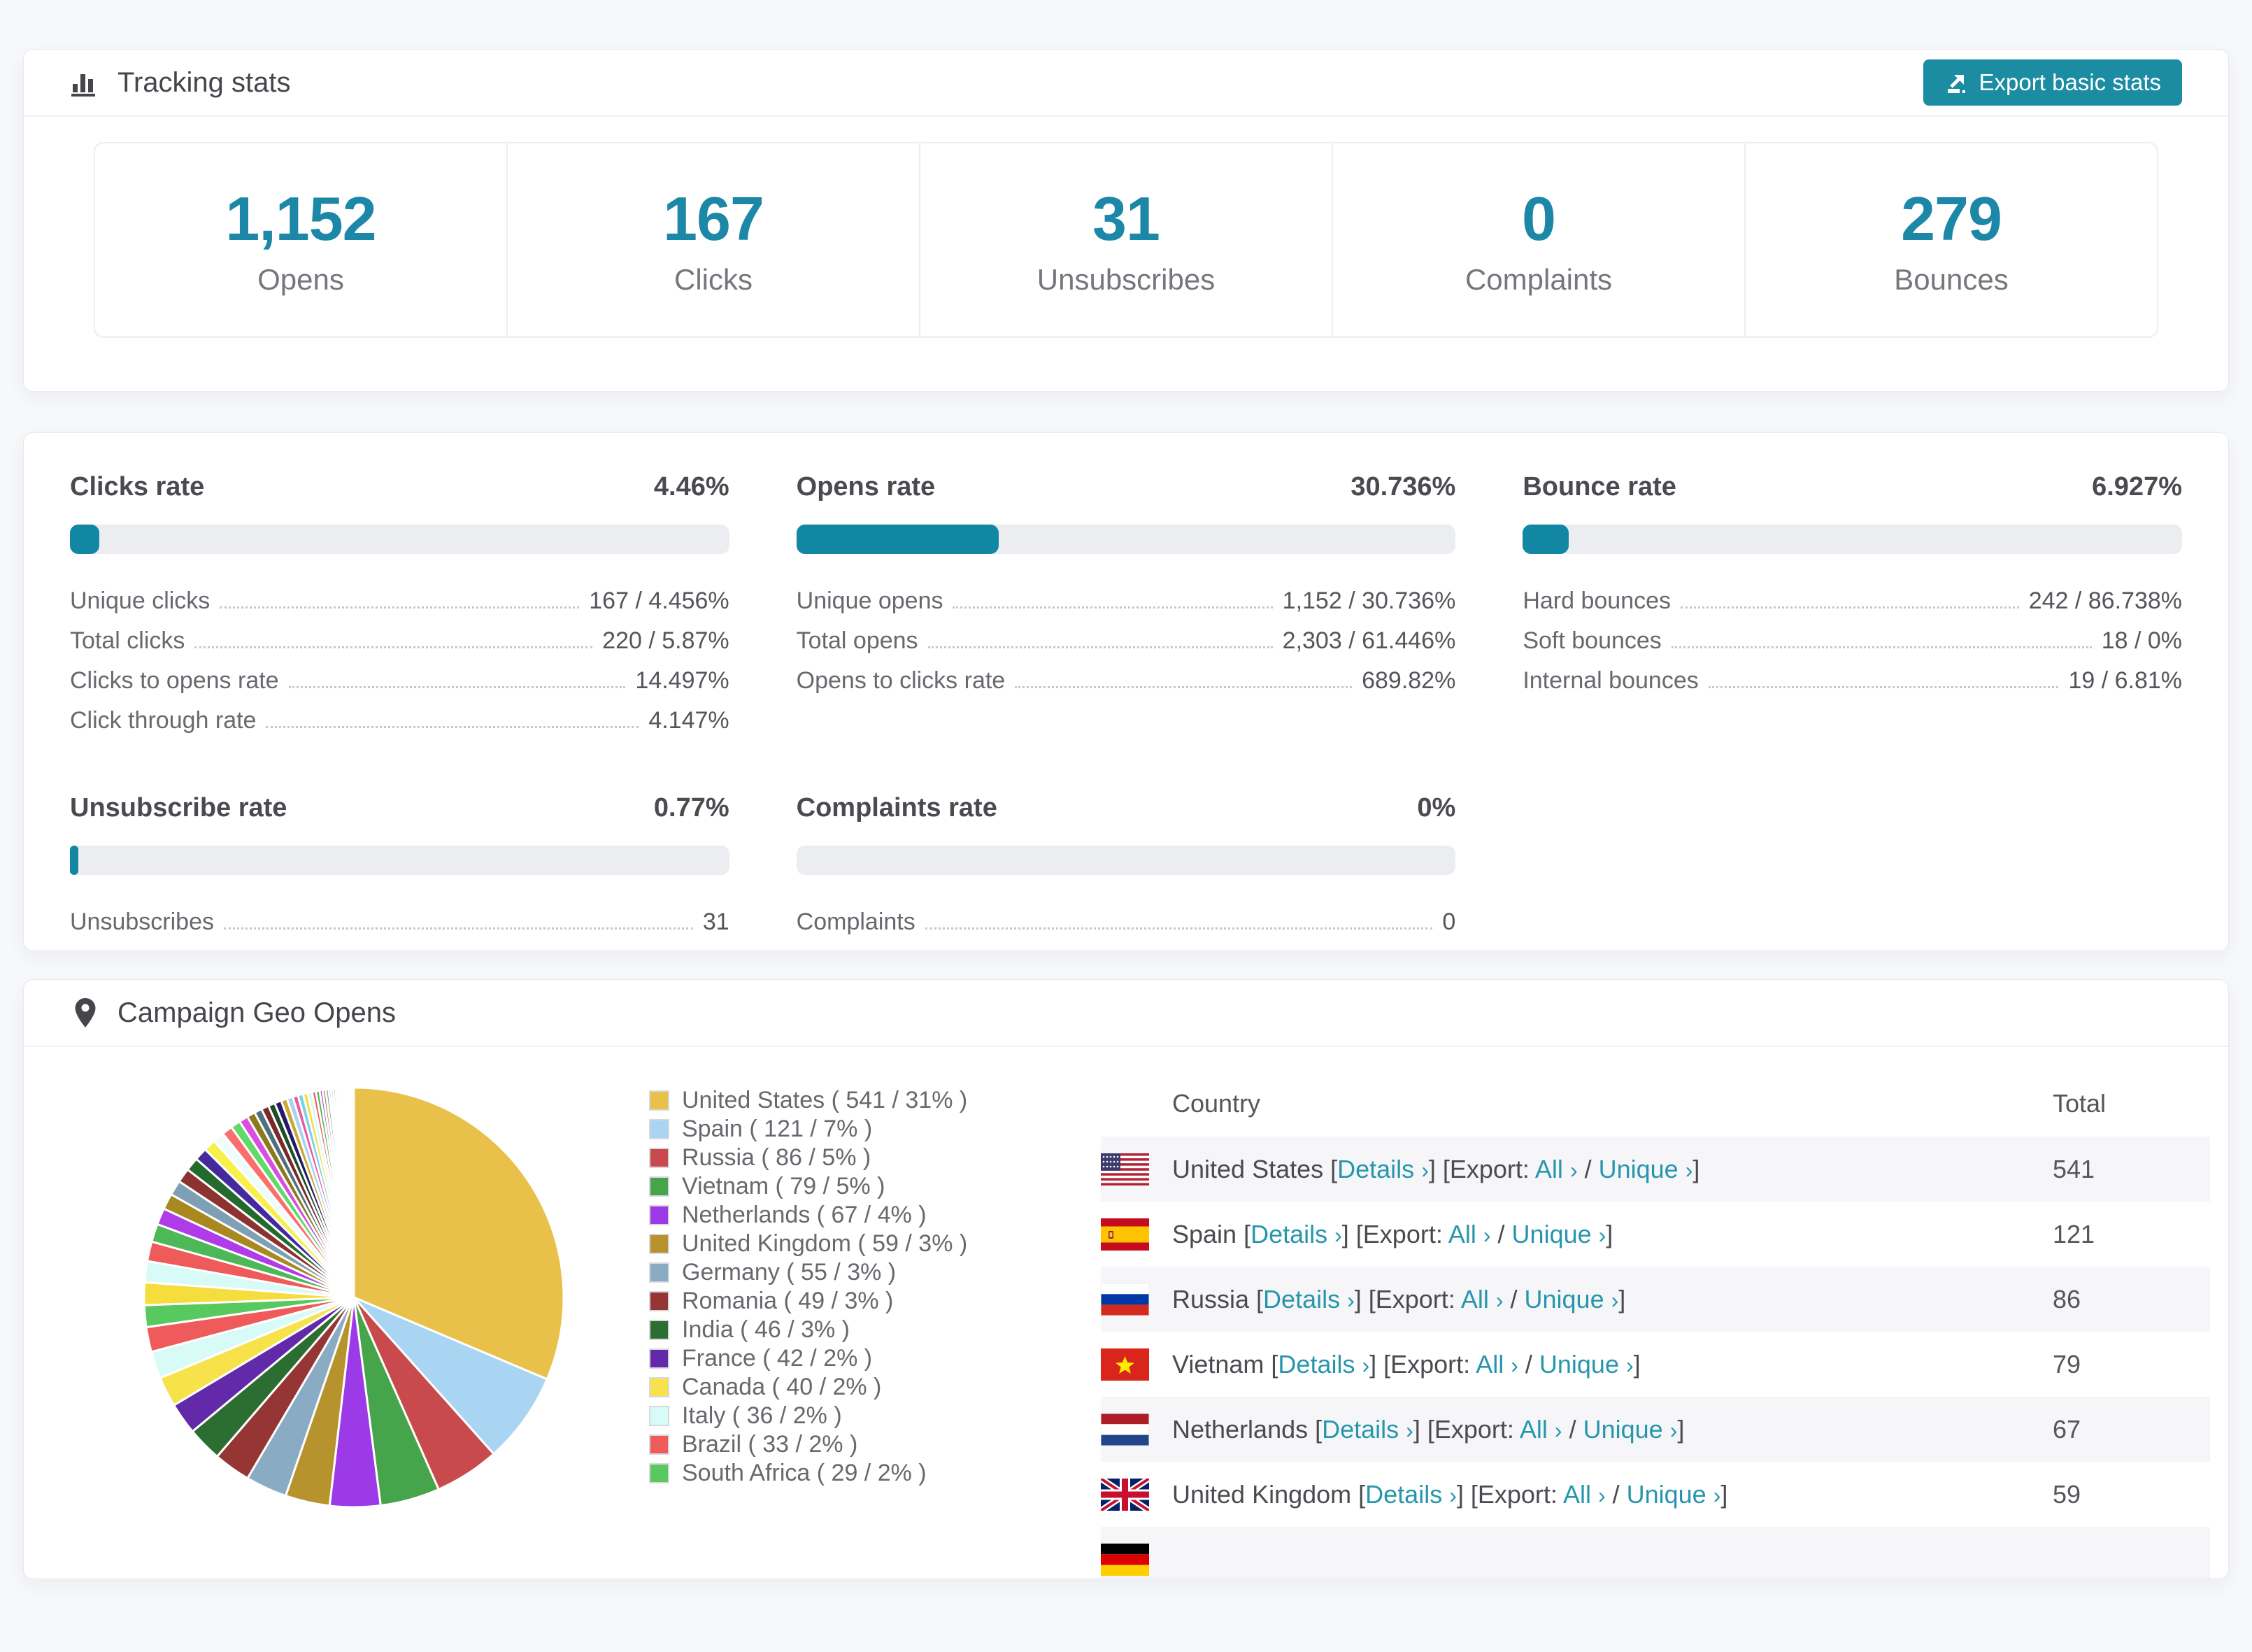 The image size is (2252, 1652). I want to click on legend-item: Italy ( 36 / 2% ), so click(845, 1416).